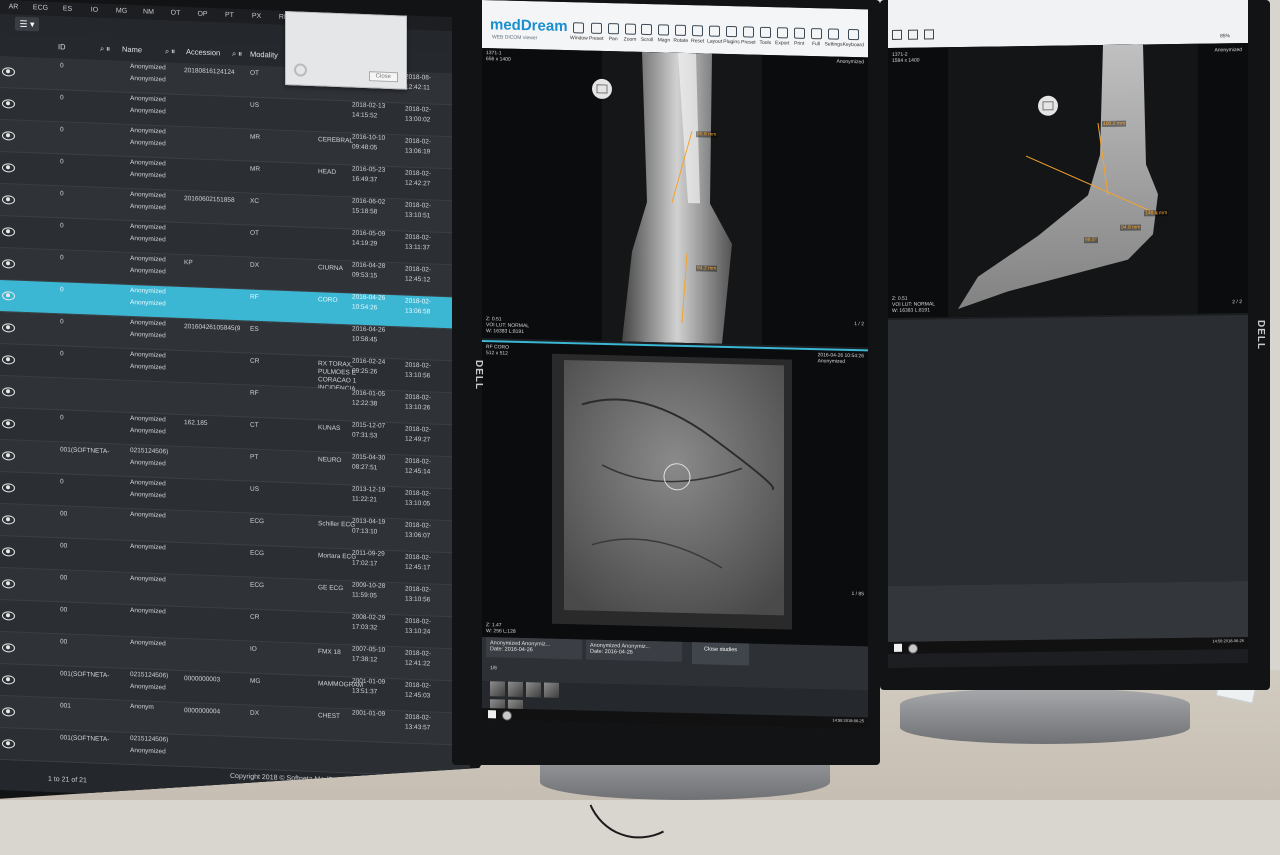 The height and width of the screenshot is (855, 1280). What do you see at coordinates (721, 654) in the screenshot?
I see `close-studies-button: Close studies` at bounding box center [721, 654].